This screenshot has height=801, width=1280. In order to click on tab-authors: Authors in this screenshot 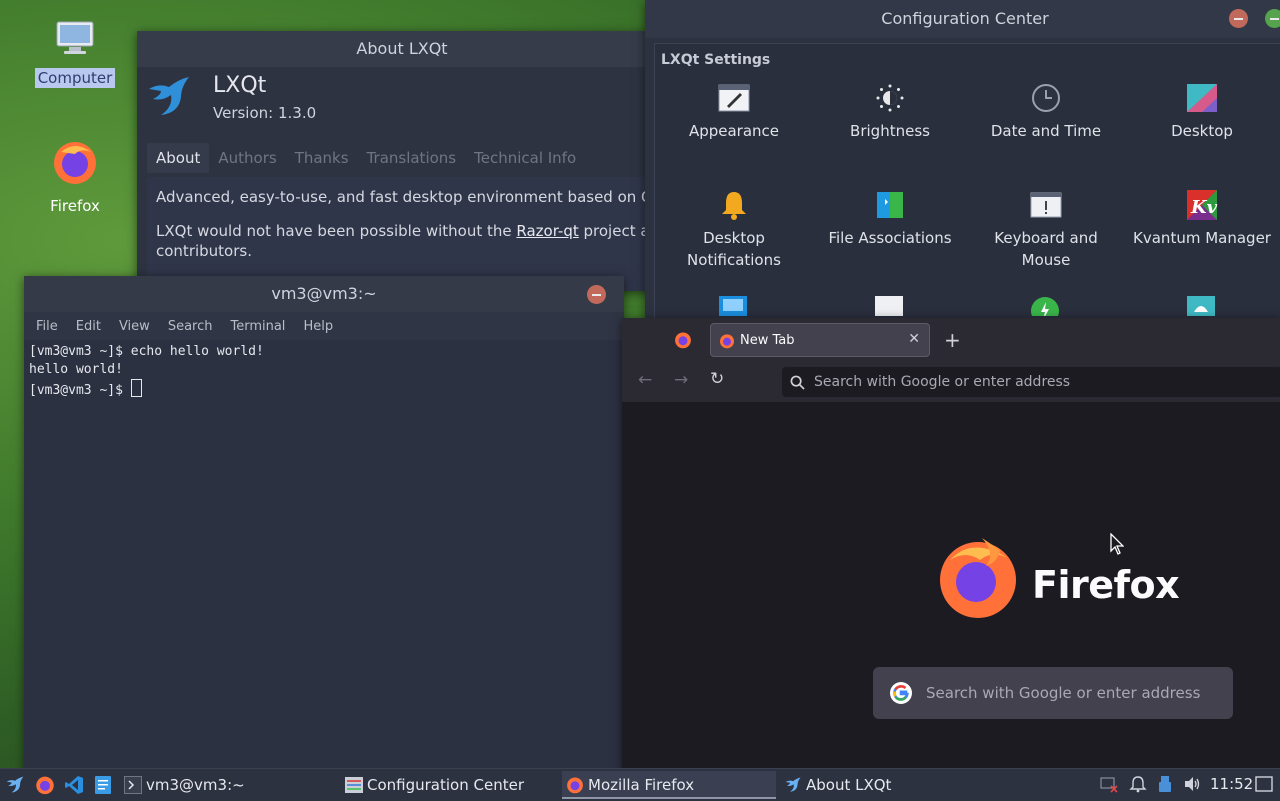, I will do `click(247, 158)`.